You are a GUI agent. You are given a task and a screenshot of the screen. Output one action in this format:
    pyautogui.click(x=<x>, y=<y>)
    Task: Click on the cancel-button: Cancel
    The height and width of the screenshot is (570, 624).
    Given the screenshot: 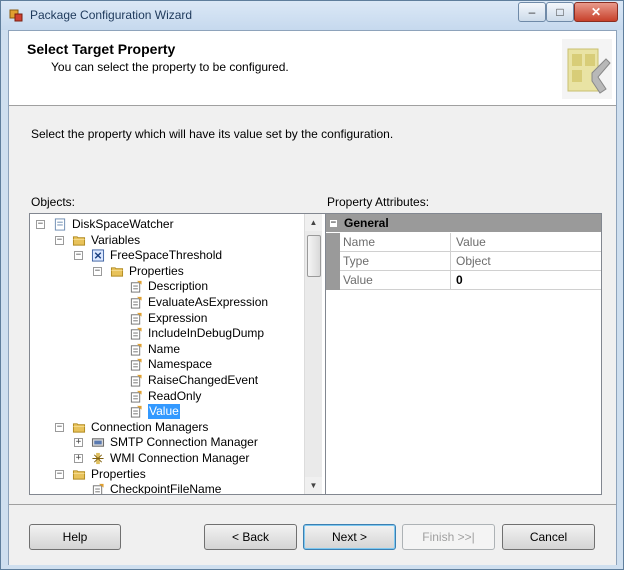 What is the action you would take?
    pyautogui.click(x=548, y=537)
    